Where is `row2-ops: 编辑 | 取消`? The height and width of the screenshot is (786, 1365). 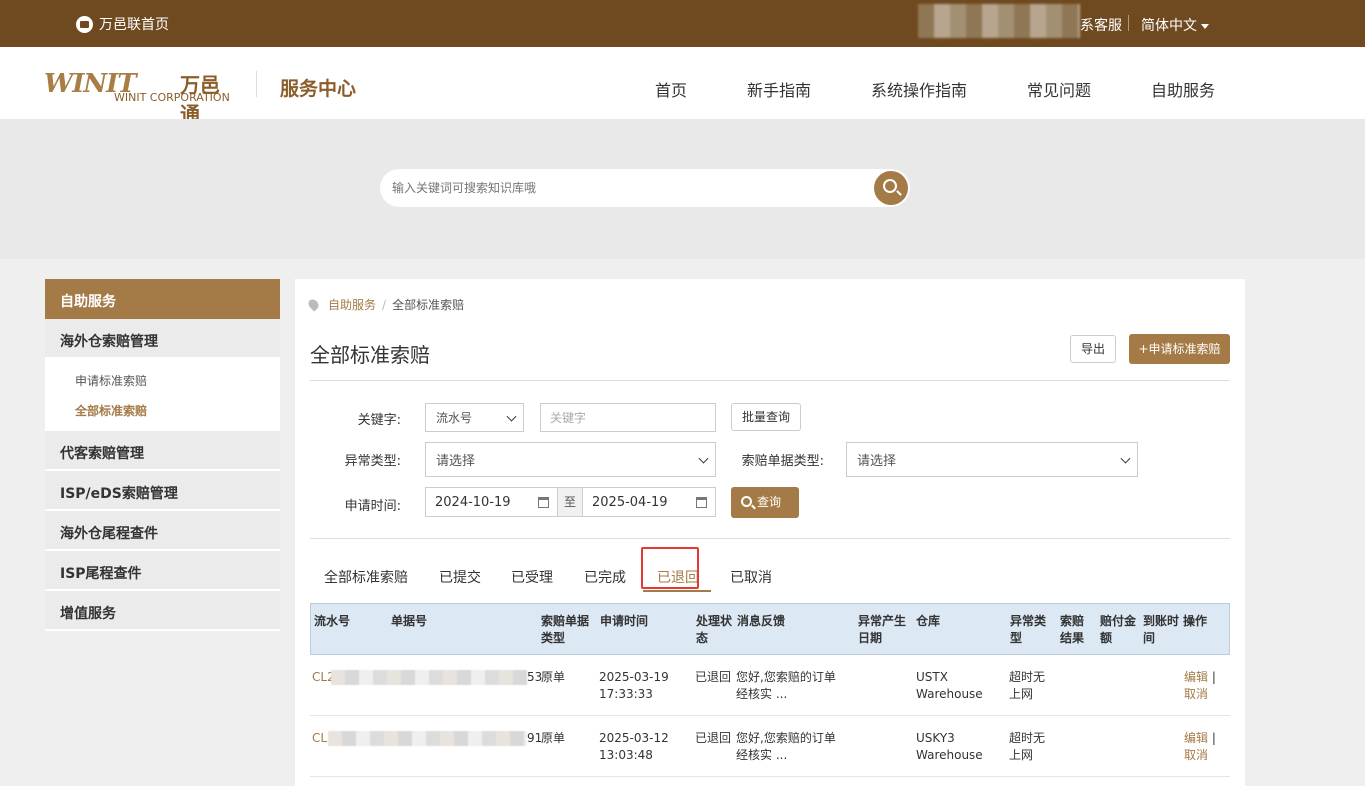
row2-ops: 编辑 | 取消 is located at coordinates (1200, 747).